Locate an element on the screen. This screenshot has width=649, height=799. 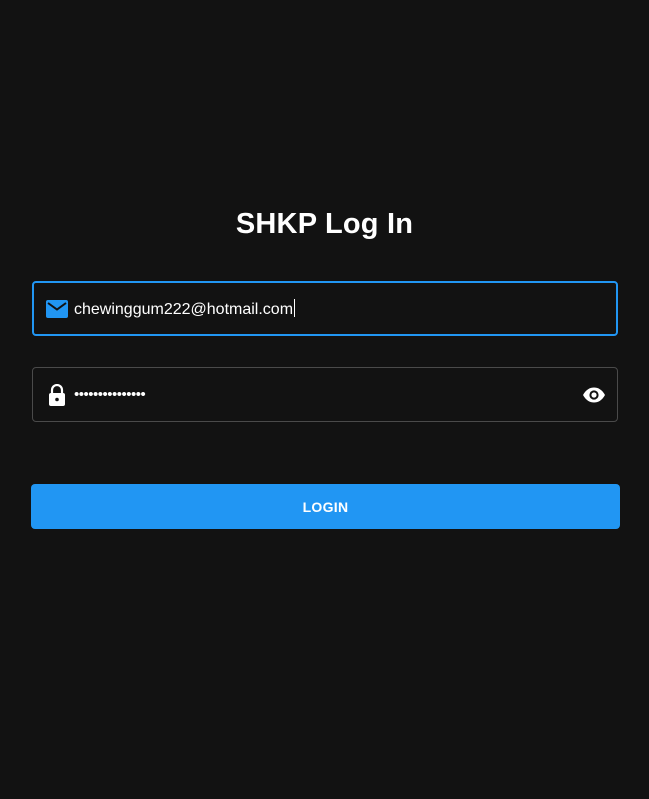
lock-icon is located at coordinates (57, 394).